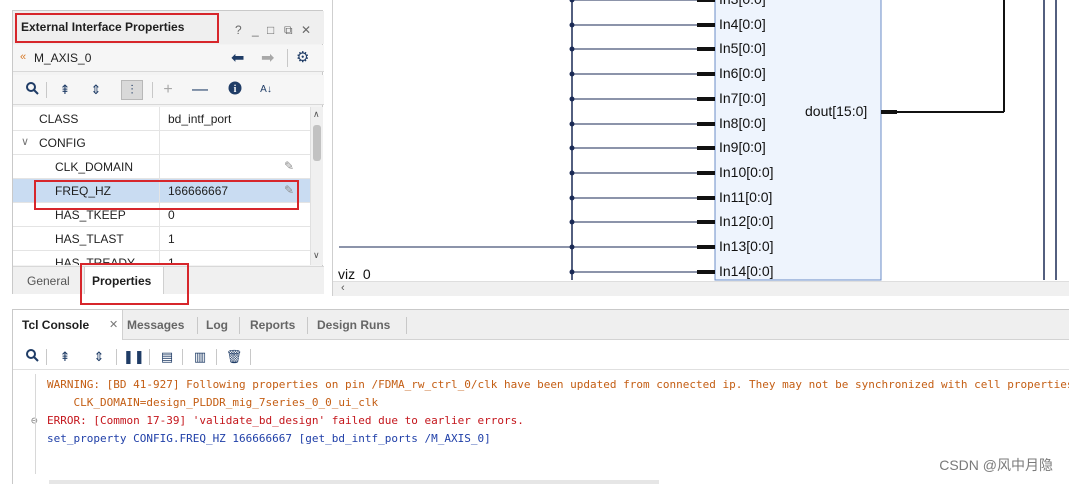 The image size is (1069, 484). I want to click on property-value: bd_intf_port, so click(200, 119).